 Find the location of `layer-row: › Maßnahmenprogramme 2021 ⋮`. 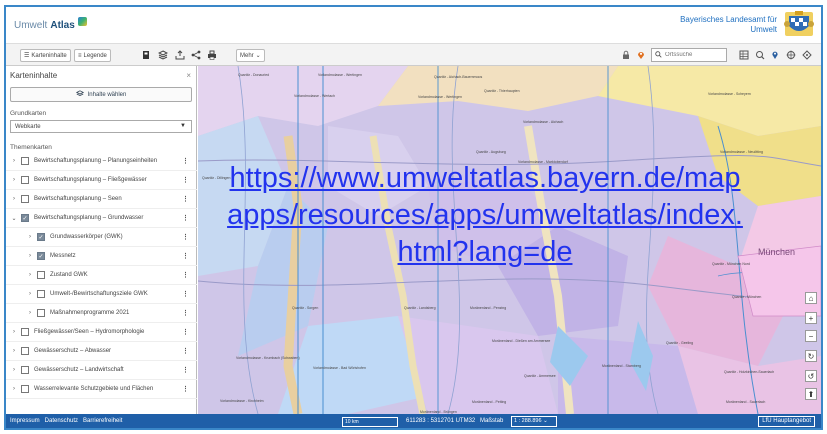

layer-row: › Maßnahmenprogramme 2021 ⋮ is located at coordinates (101, 313).